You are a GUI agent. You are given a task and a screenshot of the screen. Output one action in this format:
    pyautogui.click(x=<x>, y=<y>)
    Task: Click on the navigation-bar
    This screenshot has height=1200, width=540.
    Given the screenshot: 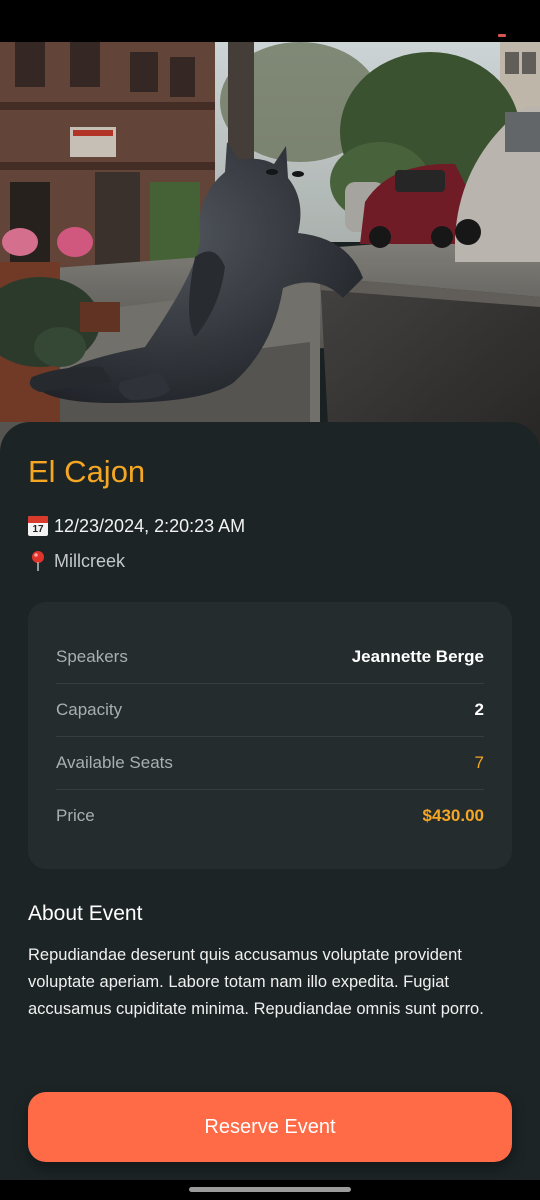 What is the action you would take?
    pyautogui.click(x=270, y=1190)
    